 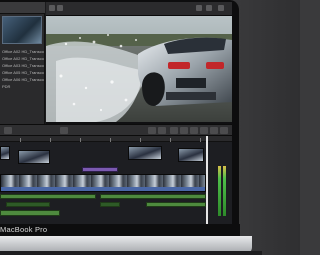 I want to click on browser-toolbar, so click(x=22, y=8).